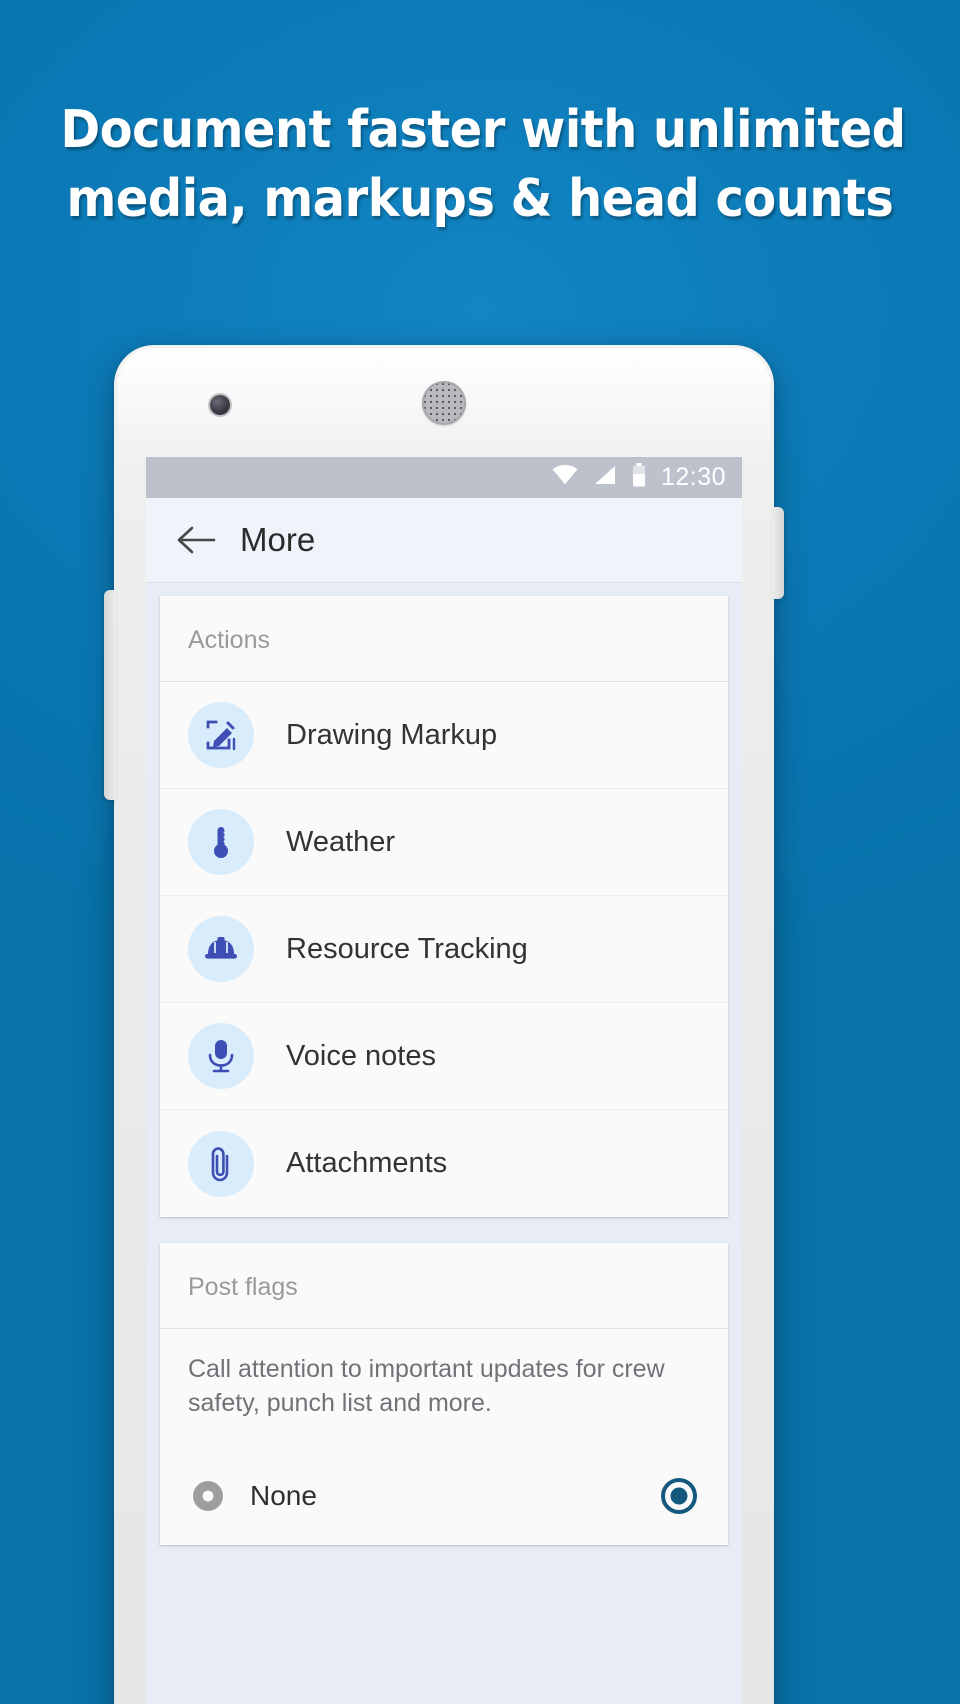 The width and height of the screenshot is (960, 1704). I want to click on power-button, so click(778, 553).